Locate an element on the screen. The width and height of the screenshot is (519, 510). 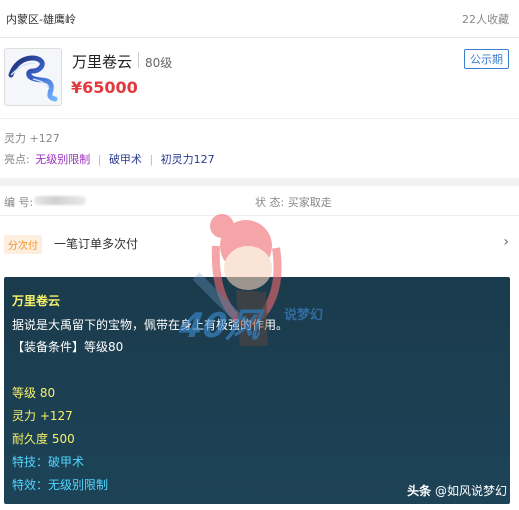
public-period-badge: 公示期 is located at coordinates (486, 59).